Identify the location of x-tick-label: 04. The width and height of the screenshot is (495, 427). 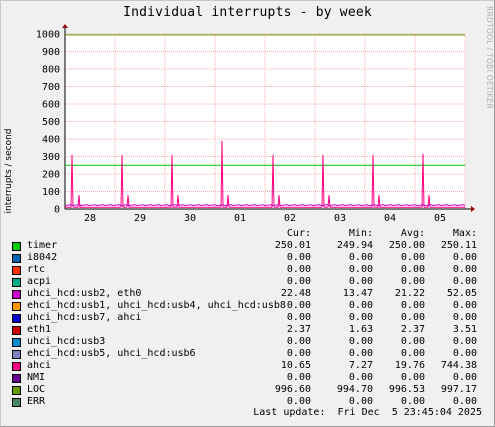
(390, 218).